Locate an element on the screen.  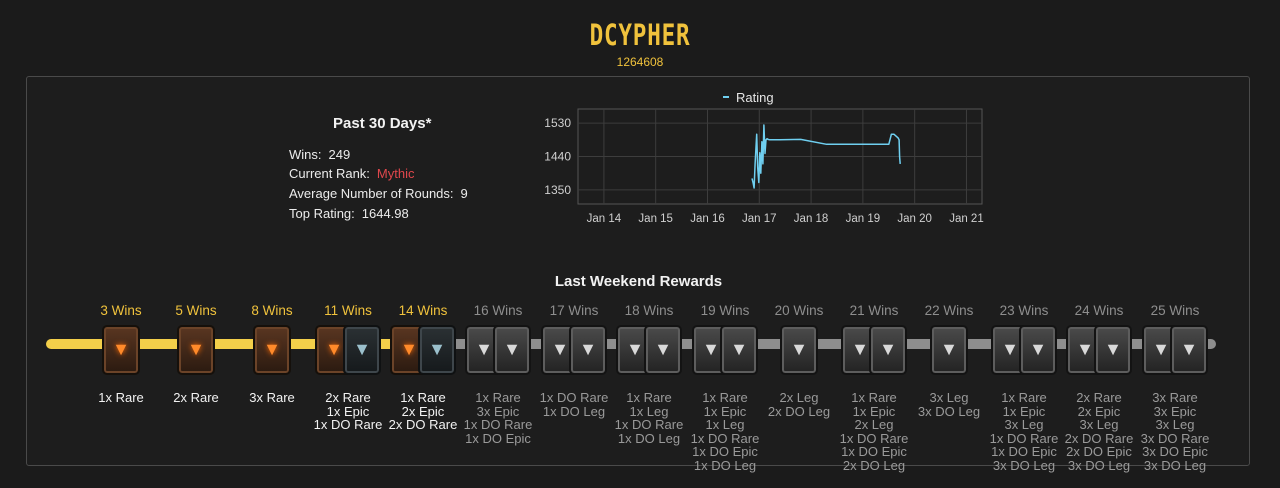
stat-wins-value: 249 is located at coordinates (339, 154).